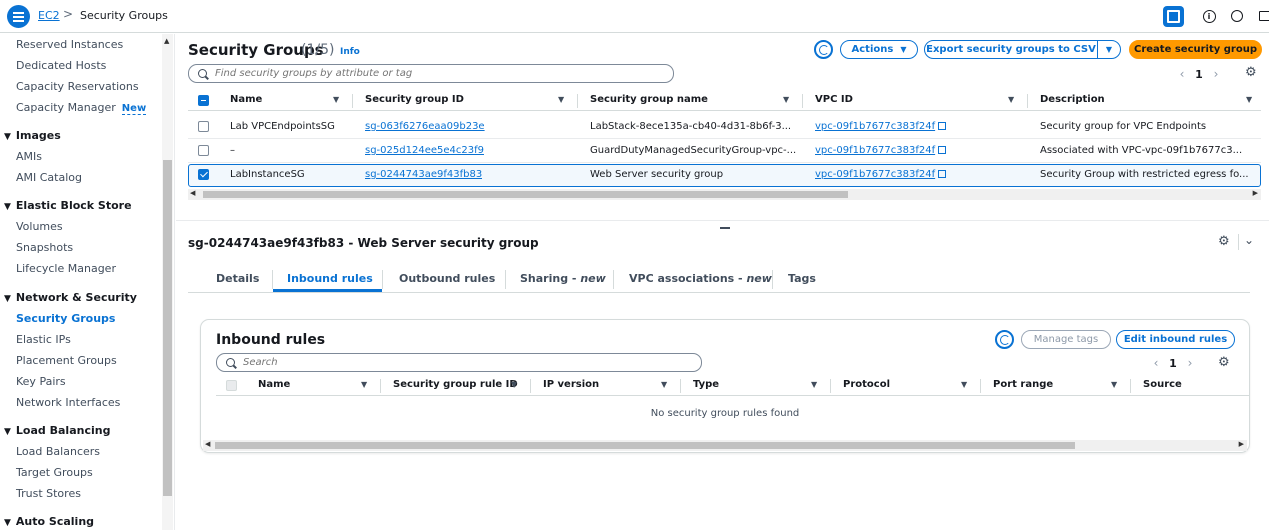  What do you see at coordinates (866, 384) in the screenshot?
I see `column-header-protocol: Protocol` at bounding box center [866, 384].